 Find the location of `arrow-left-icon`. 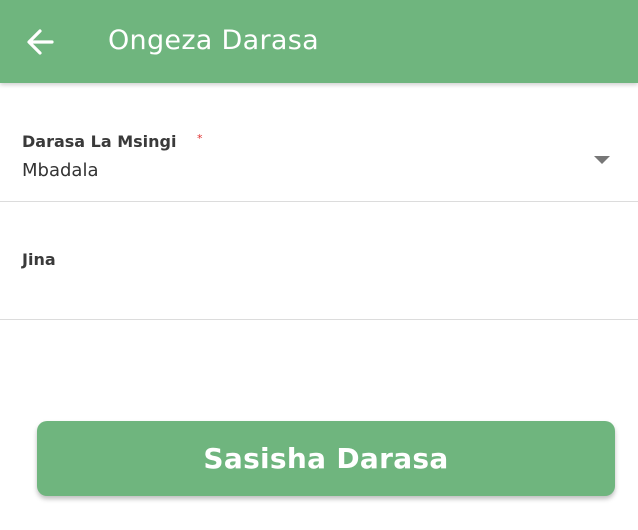

arrow-left-icon is located at coordinates (40, 42).